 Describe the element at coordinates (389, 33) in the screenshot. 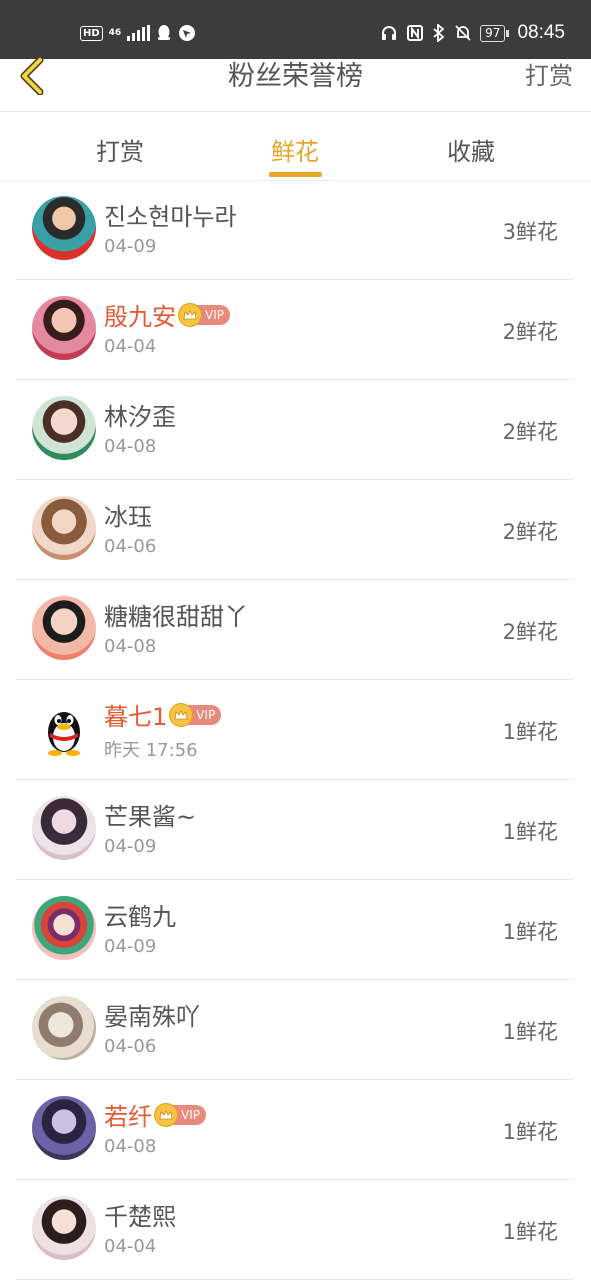

I see `headphones-icon` at that location.